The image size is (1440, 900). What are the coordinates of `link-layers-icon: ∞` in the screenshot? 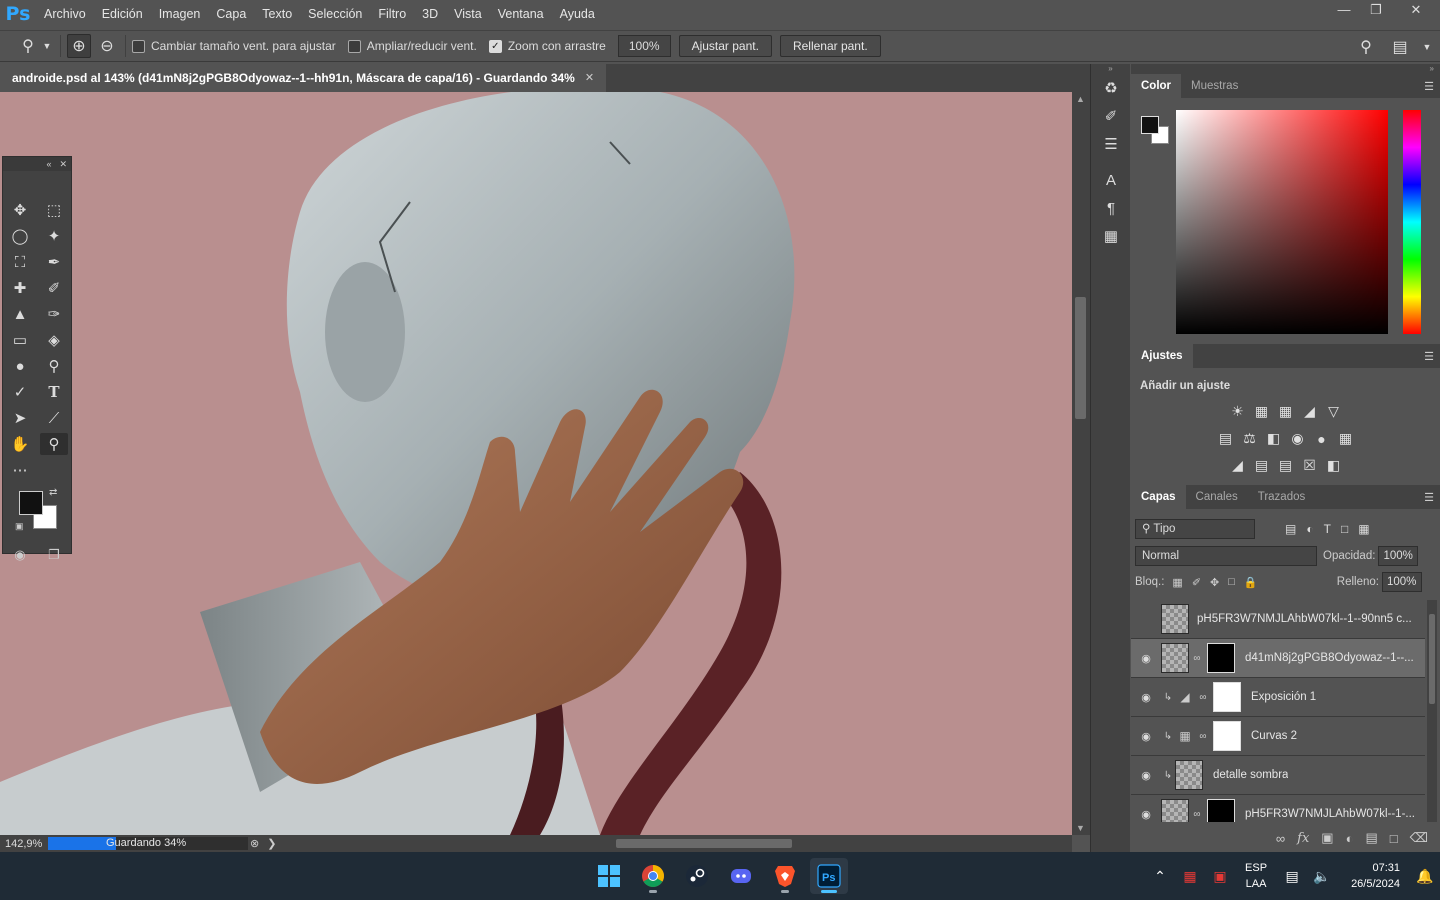 It's located at (1280, 838).